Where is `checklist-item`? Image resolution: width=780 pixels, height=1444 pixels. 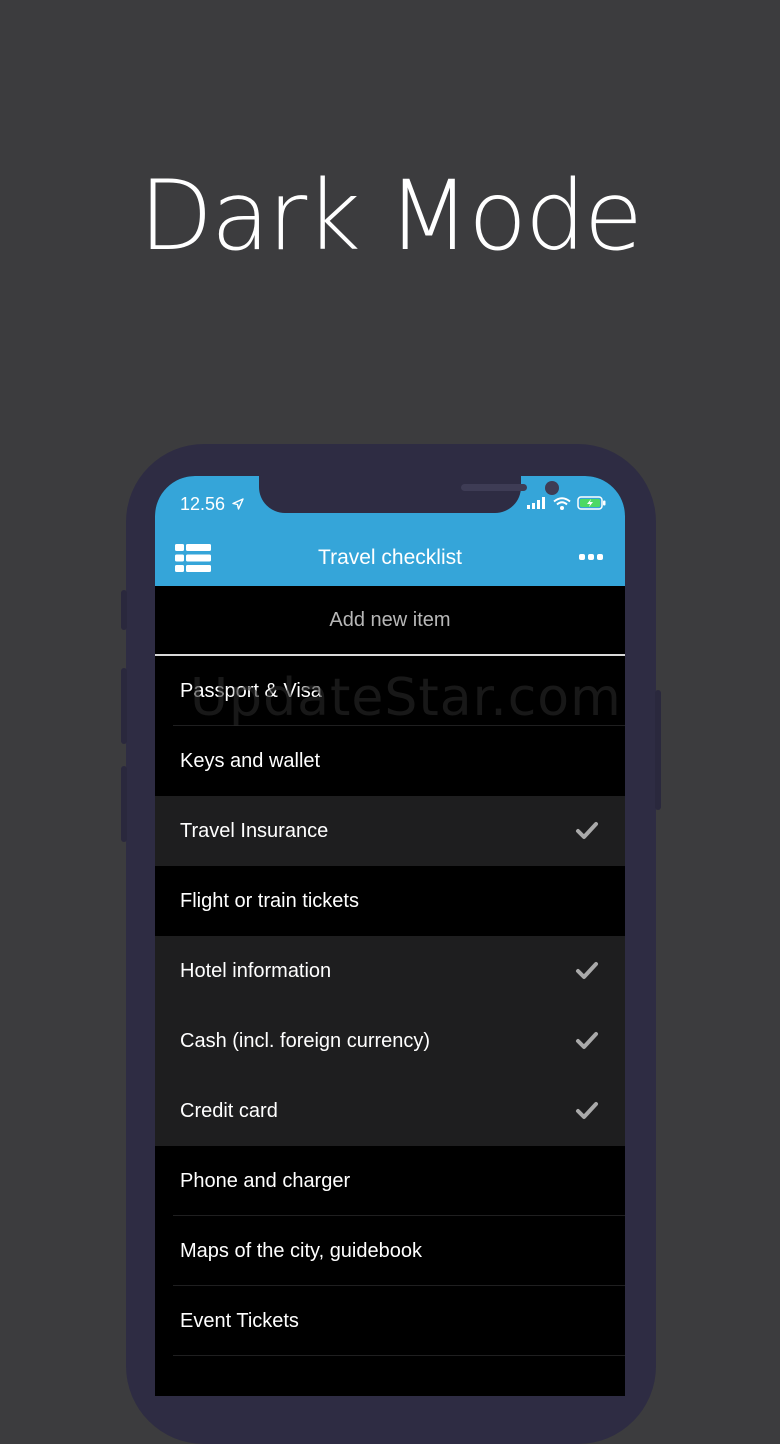 checklist-item is located at coordinates (390, 1376).